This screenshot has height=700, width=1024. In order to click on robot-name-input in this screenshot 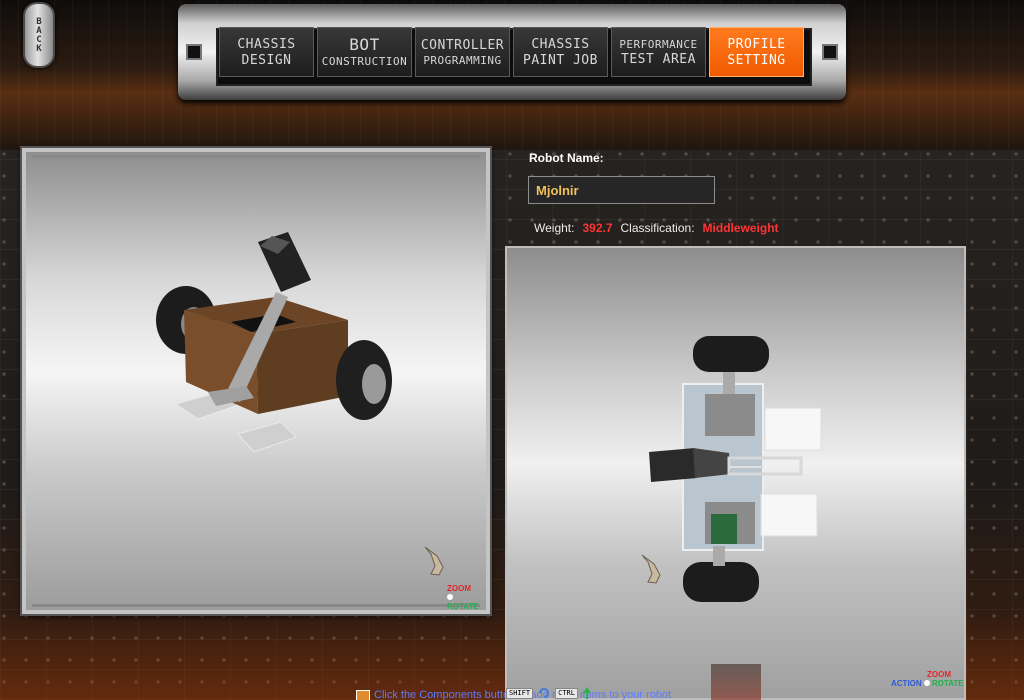, I will do `click(621, 190)`.